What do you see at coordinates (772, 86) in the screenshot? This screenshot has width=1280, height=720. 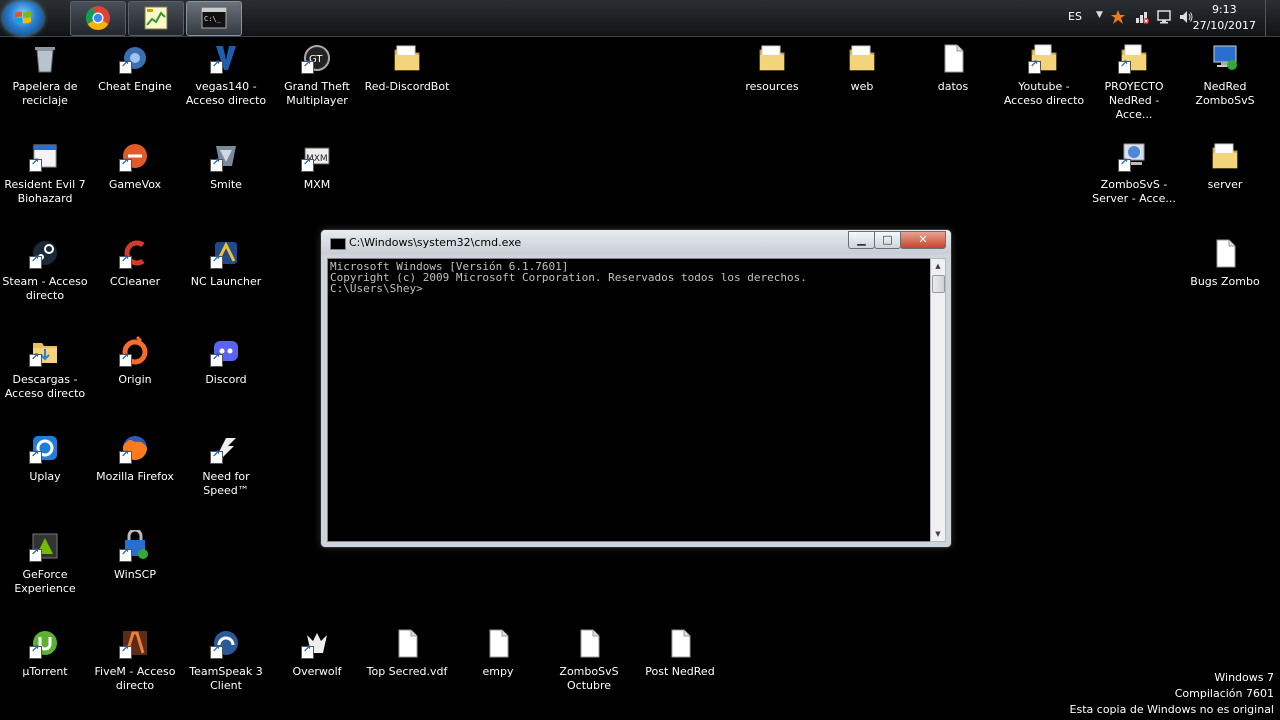 I see `desktop-icon-label: resources` at bounding box center [772, 86].